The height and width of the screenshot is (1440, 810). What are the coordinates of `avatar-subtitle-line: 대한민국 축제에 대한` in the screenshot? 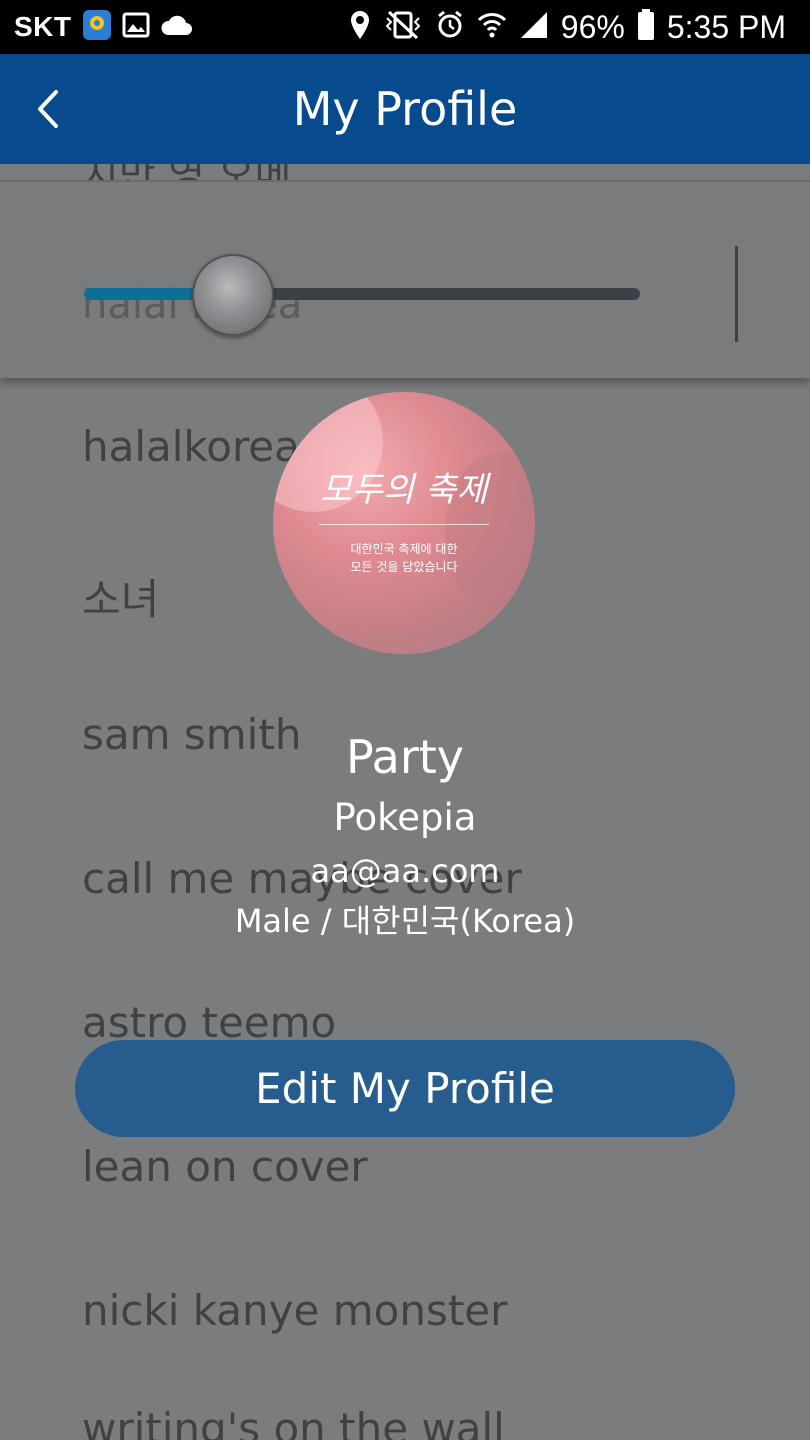 It's located at (404, 549).